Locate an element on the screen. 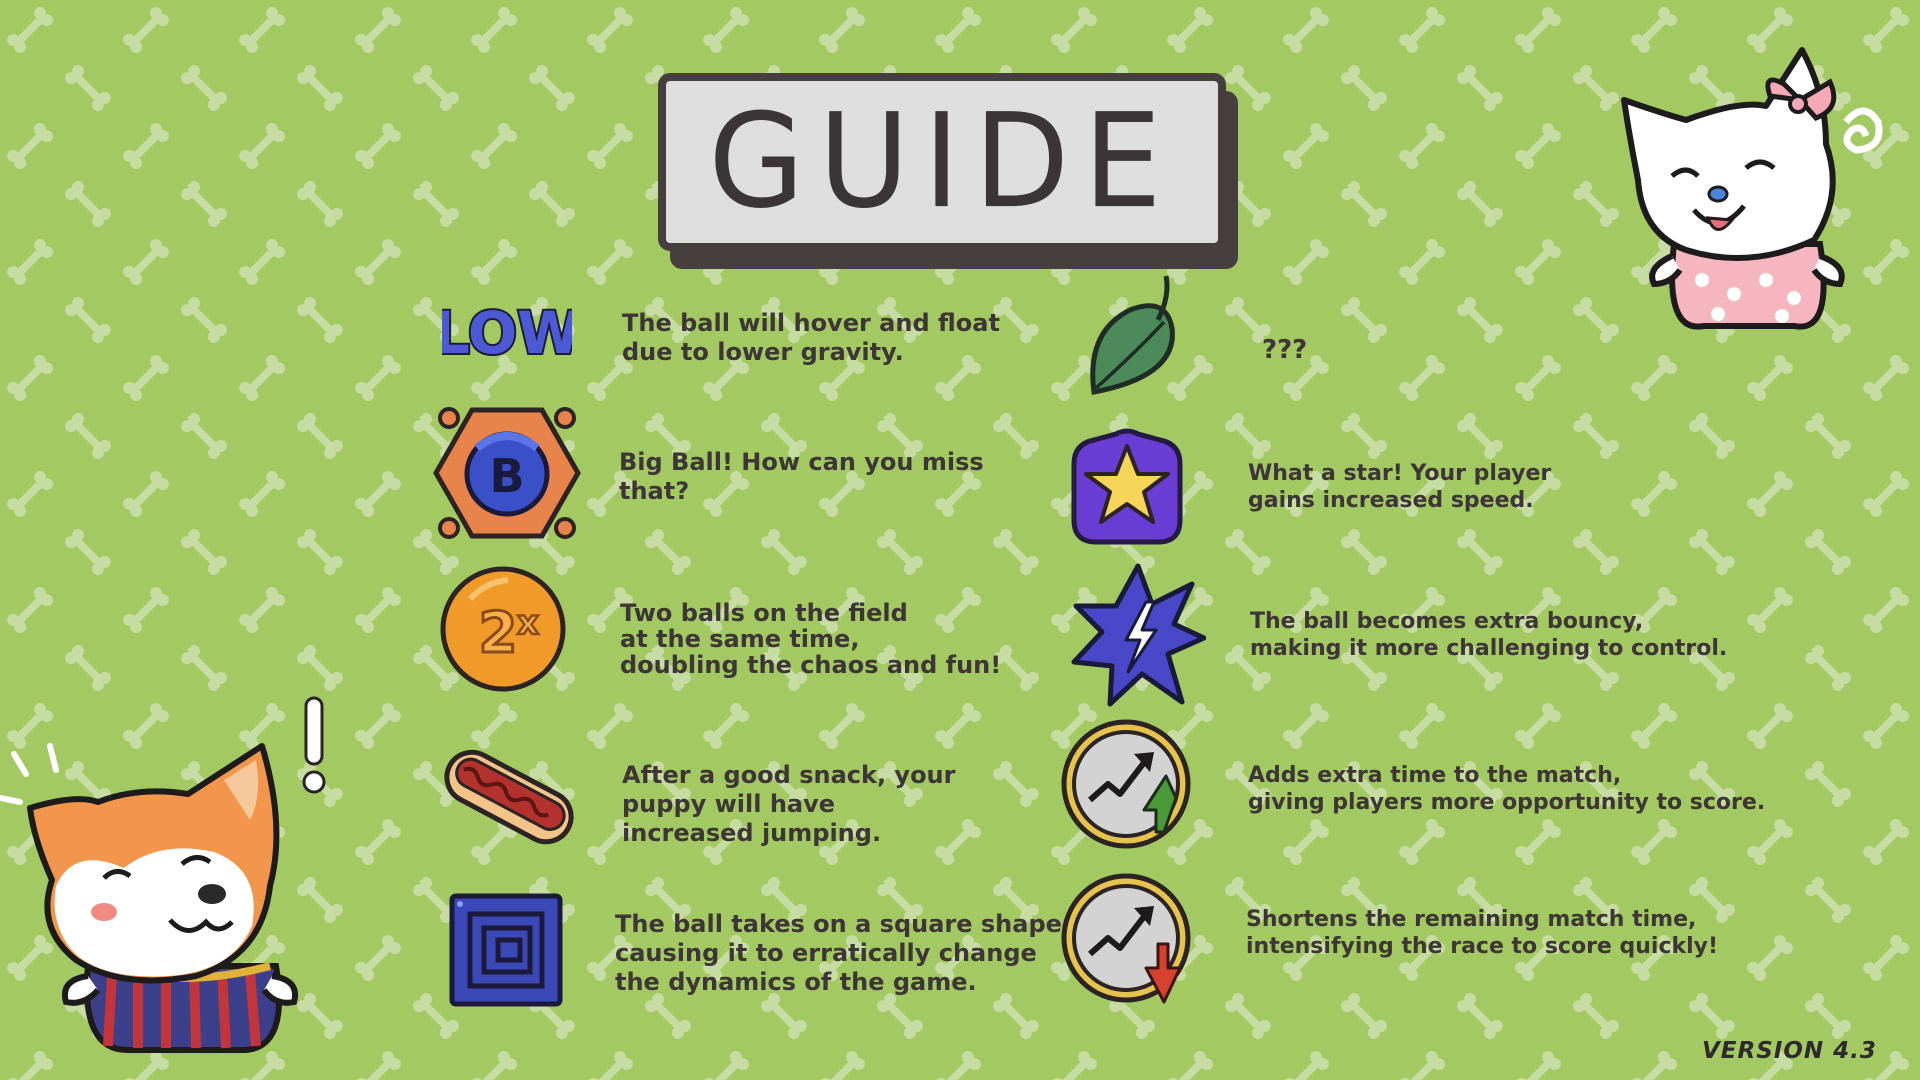 The image size is (1920, 1080). low-gravity-icon: LOW is located at coordinates (507, 333).